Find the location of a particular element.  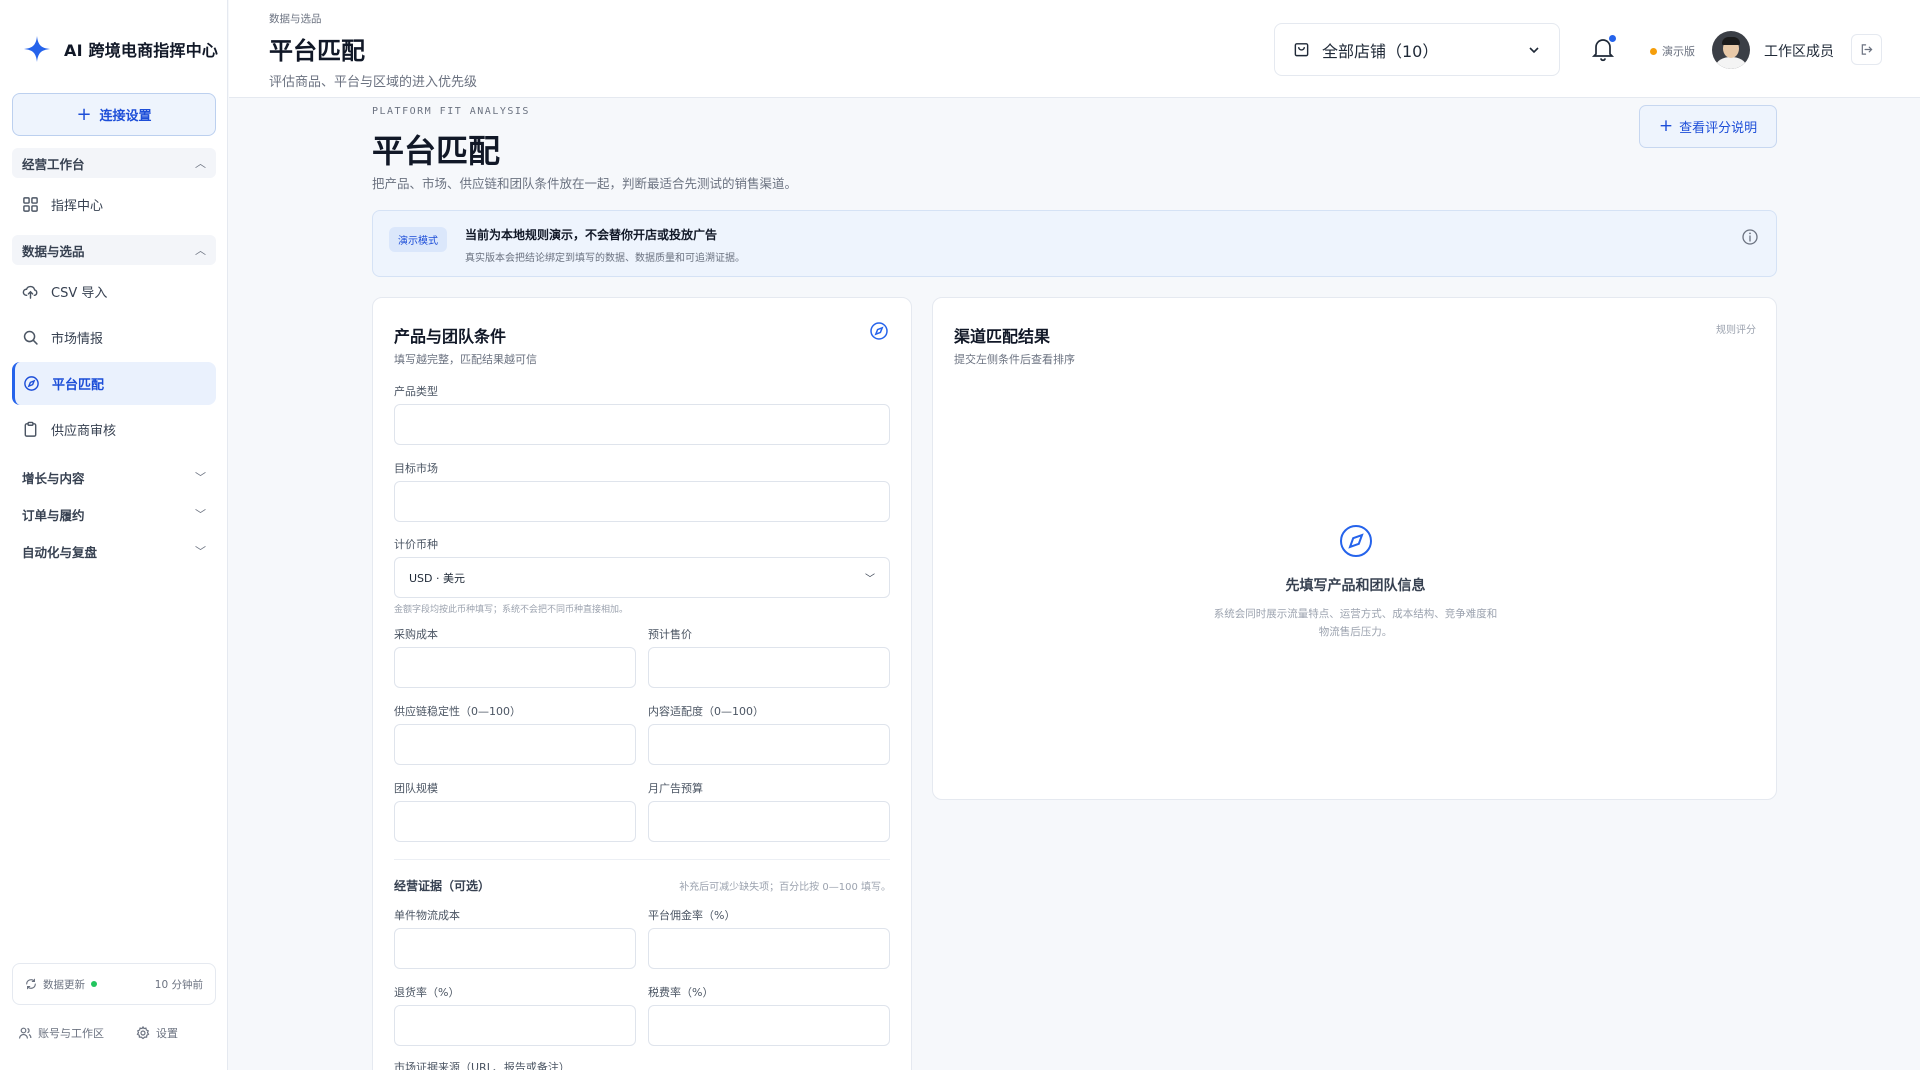

currency-select: USD · 美元 ﹀ is located at coordinates (642, 577).